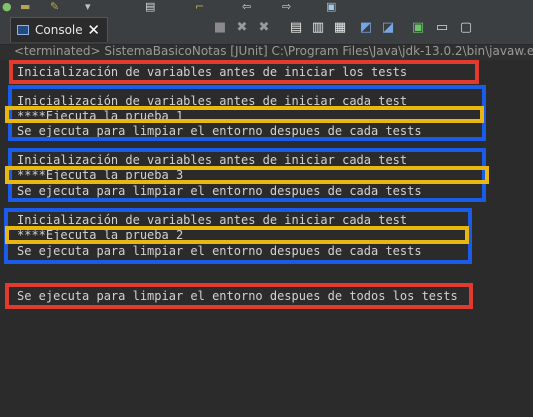  Describe the element at coordinates (93, 30) in the screenshot. I see `close-icon: ✕` at that location.